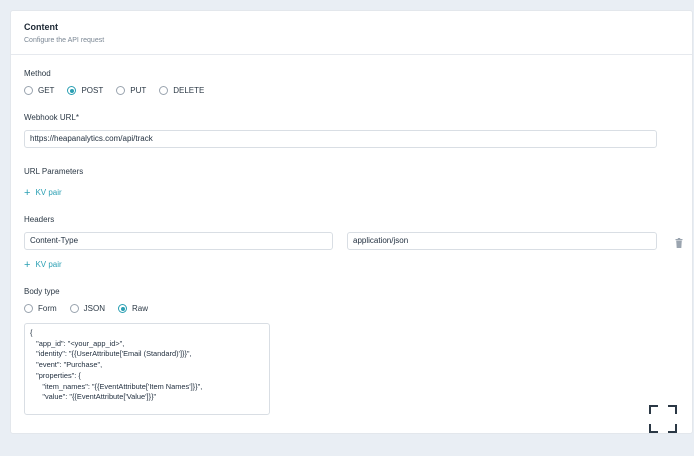 This screenshot has height=456, width=694. I want to click on radio-label: DELETE, so click(189, 90).